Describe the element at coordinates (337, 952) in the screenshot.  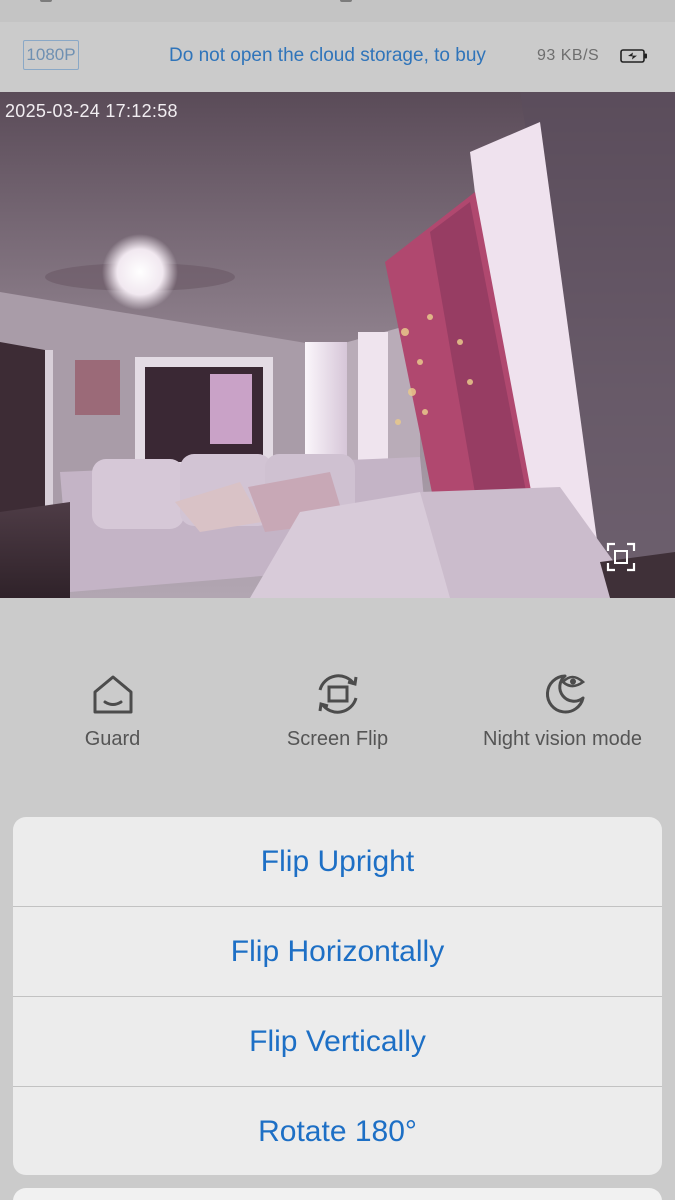
I see `flip-horizontally-option: Flip Horizontally` at that location.